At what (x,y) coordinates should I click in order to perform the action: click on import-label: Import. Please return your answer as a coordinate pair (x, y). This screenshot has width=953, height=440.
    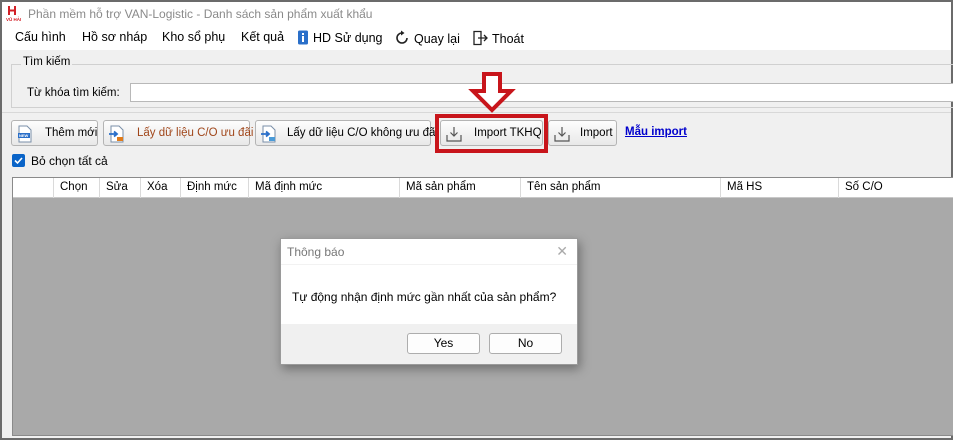
    Looking at the image, I should click on (596, 133).